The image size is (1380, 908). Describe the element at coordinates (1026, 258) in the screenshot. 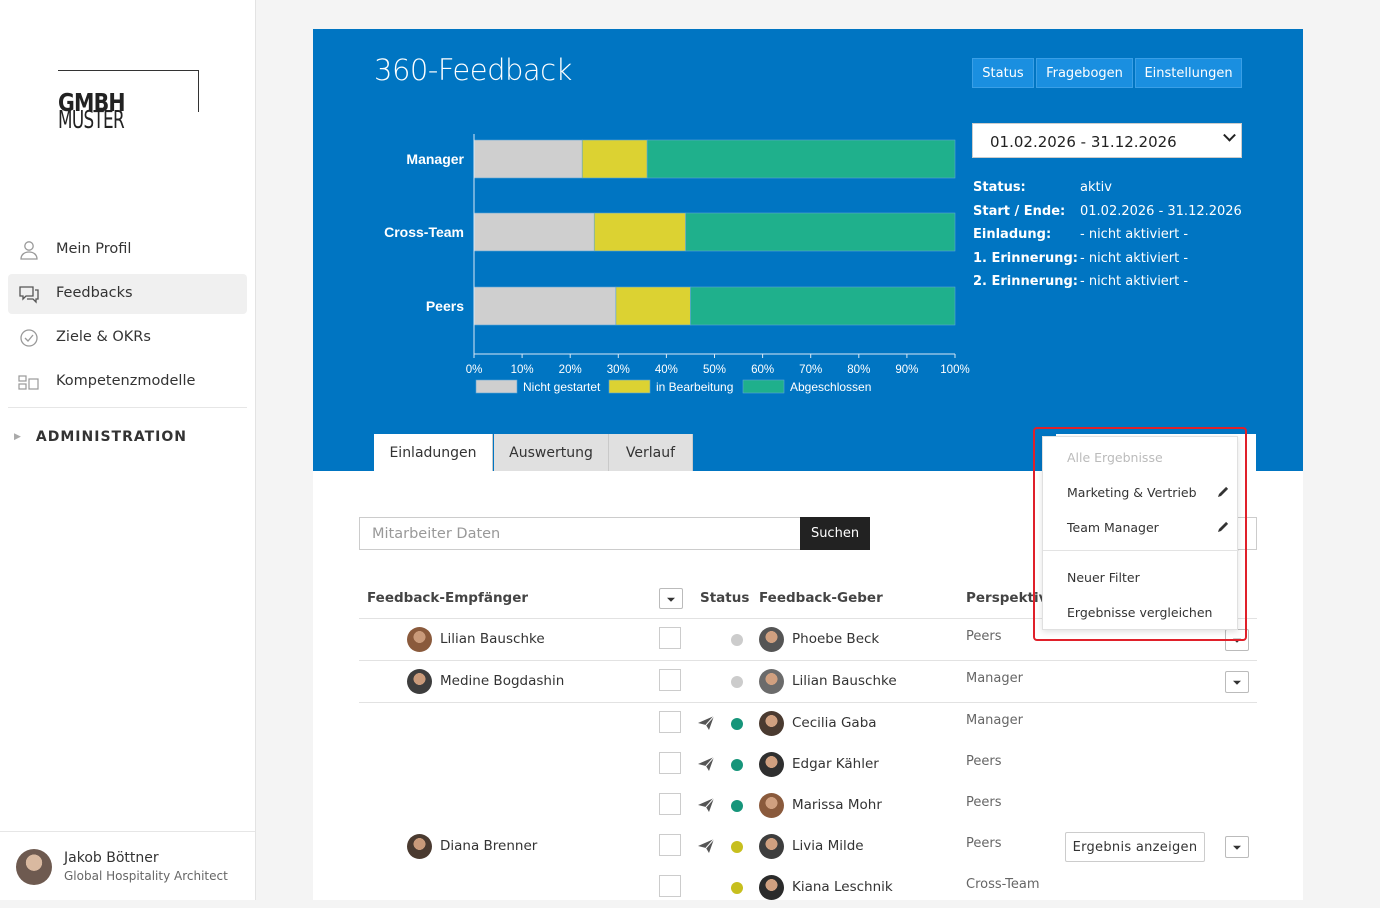

I see `info-key-erinnerung-1: 1. Erinnerung:` at that location.